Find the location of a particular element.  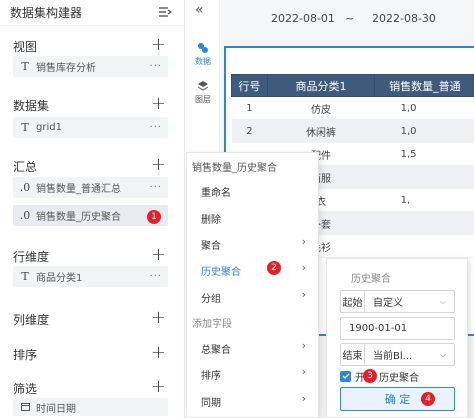

end-select: 结束 当前Bl... ⌵ is located at coordinates (397, 354).